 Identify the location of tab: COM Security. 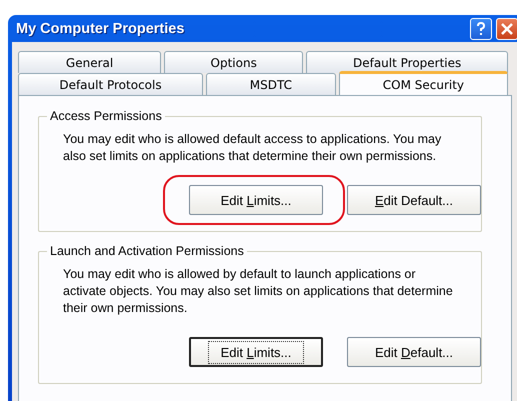
(423, 83).